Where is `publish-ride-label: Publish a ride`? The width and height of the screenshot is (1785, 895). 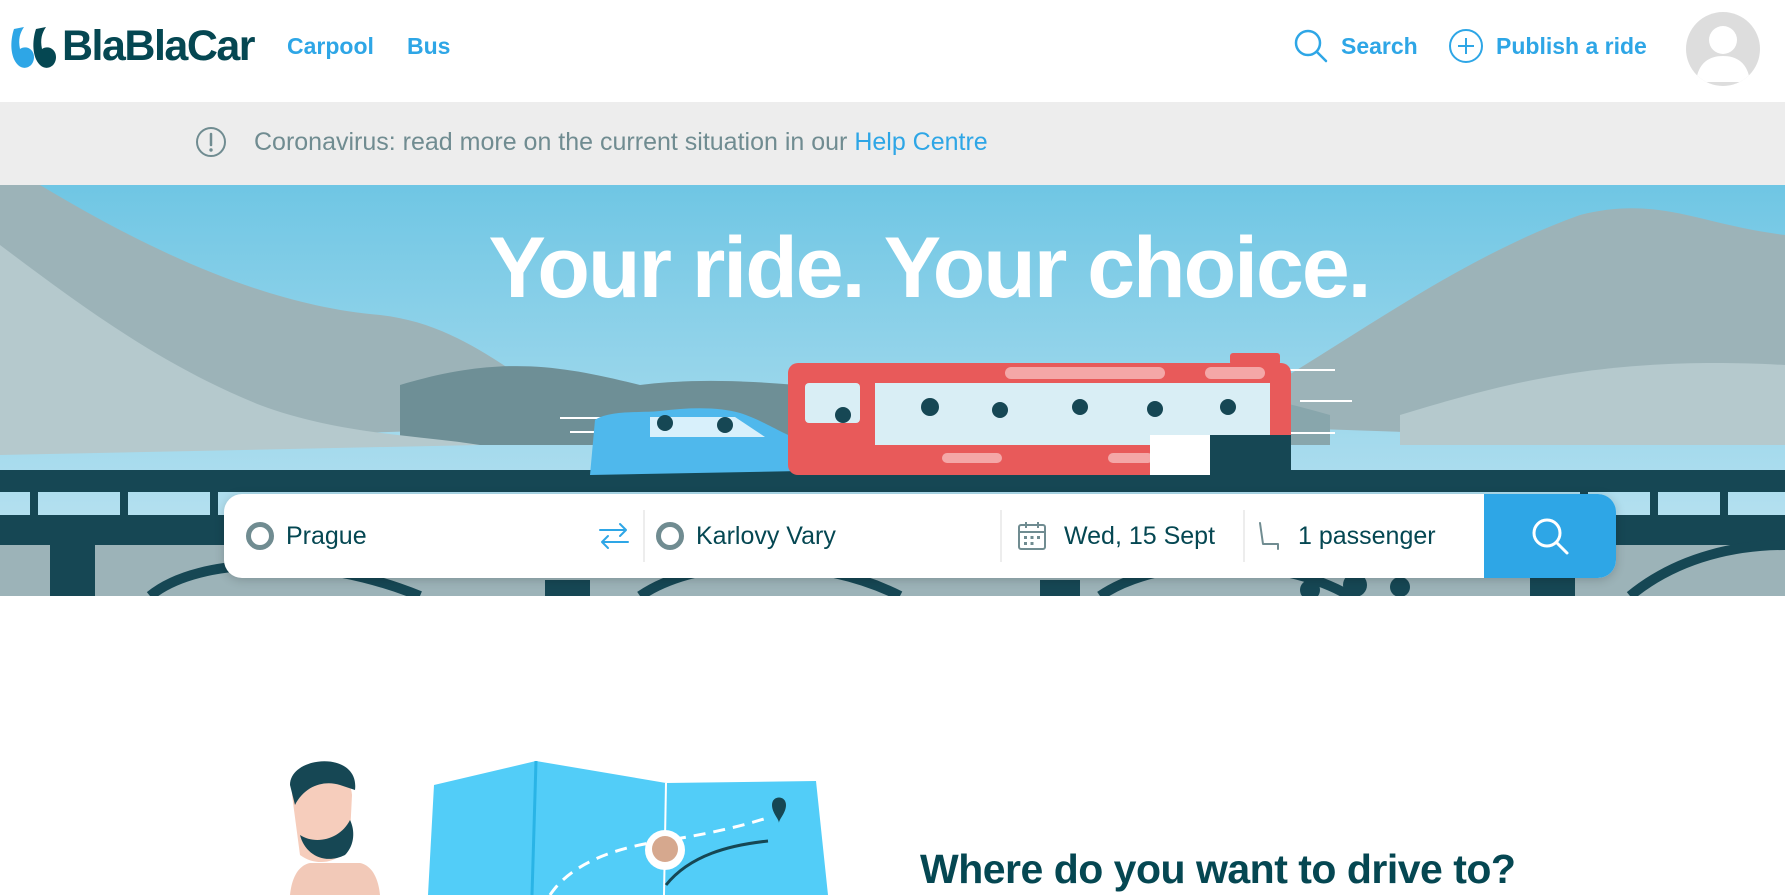
publish-ride-label: Publish a ride is located at coordinates (1571, 45).